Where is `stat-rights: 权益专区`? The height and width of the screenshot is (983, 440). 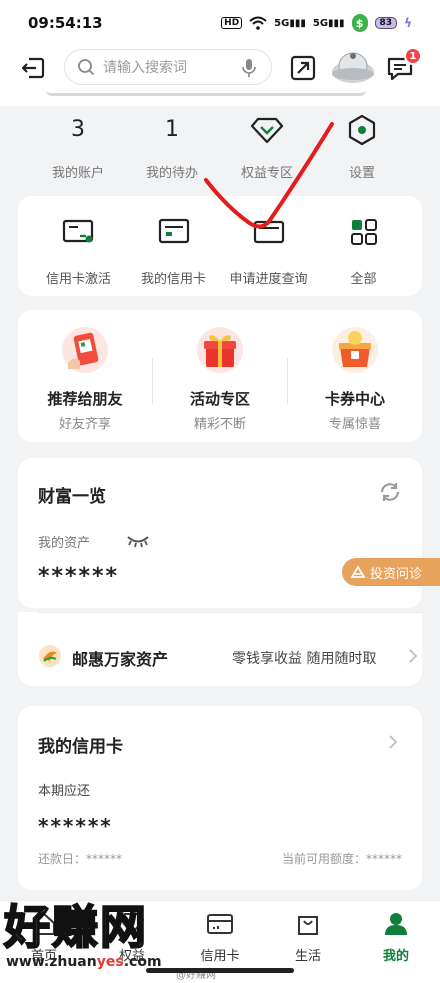
stat-rights: 权益专区 is located at coordinates (267, 147).